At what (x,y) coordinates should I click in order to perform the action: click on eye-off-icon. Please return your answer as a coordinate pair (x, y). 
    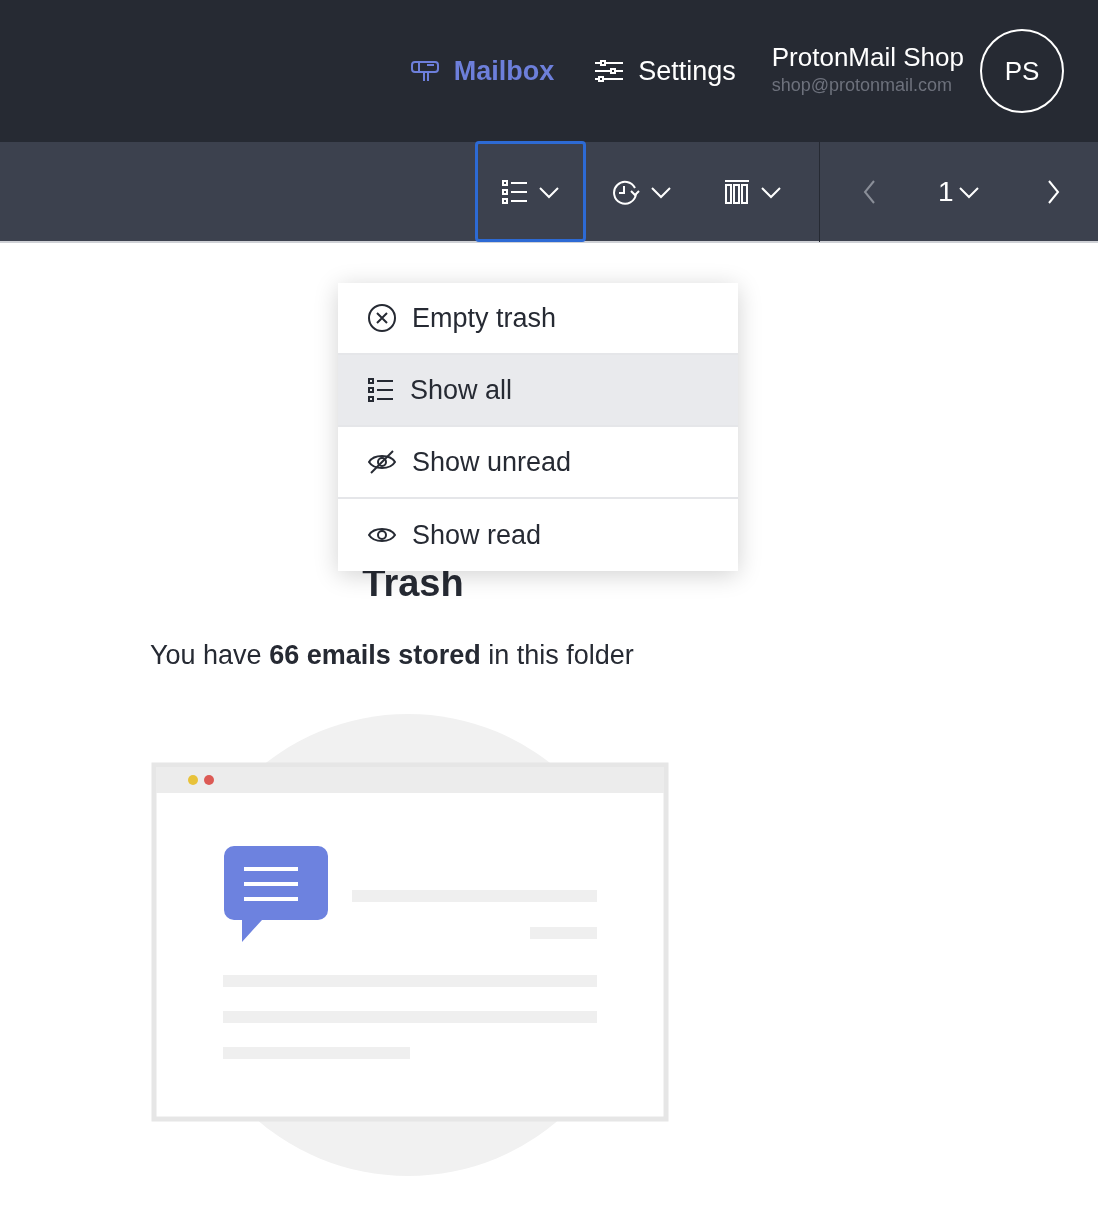
    Looking at the image, I should click on (382, 462).